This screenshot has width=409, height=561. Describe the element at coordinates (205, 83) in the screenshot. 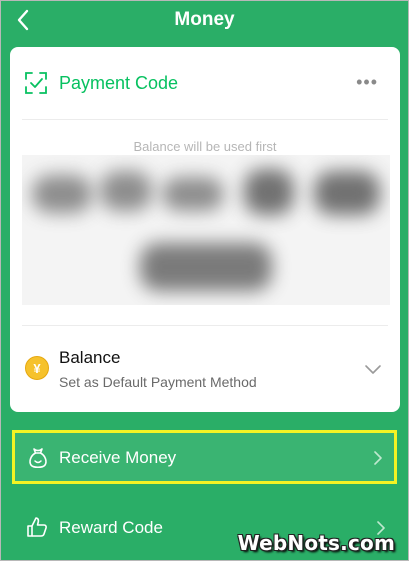

I see `payment-code-header: Payment Code •••` at that location.